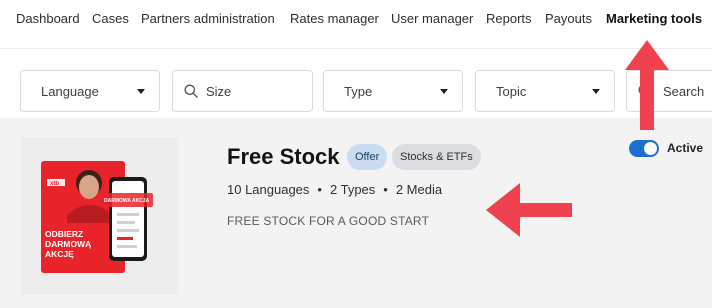 The width and height of the screenshot is (712, 308). Describe the element at coordinates (64, 234) in the screenshot. I see `thumbnail-headline-line-1: ODBIERZ` at that location.